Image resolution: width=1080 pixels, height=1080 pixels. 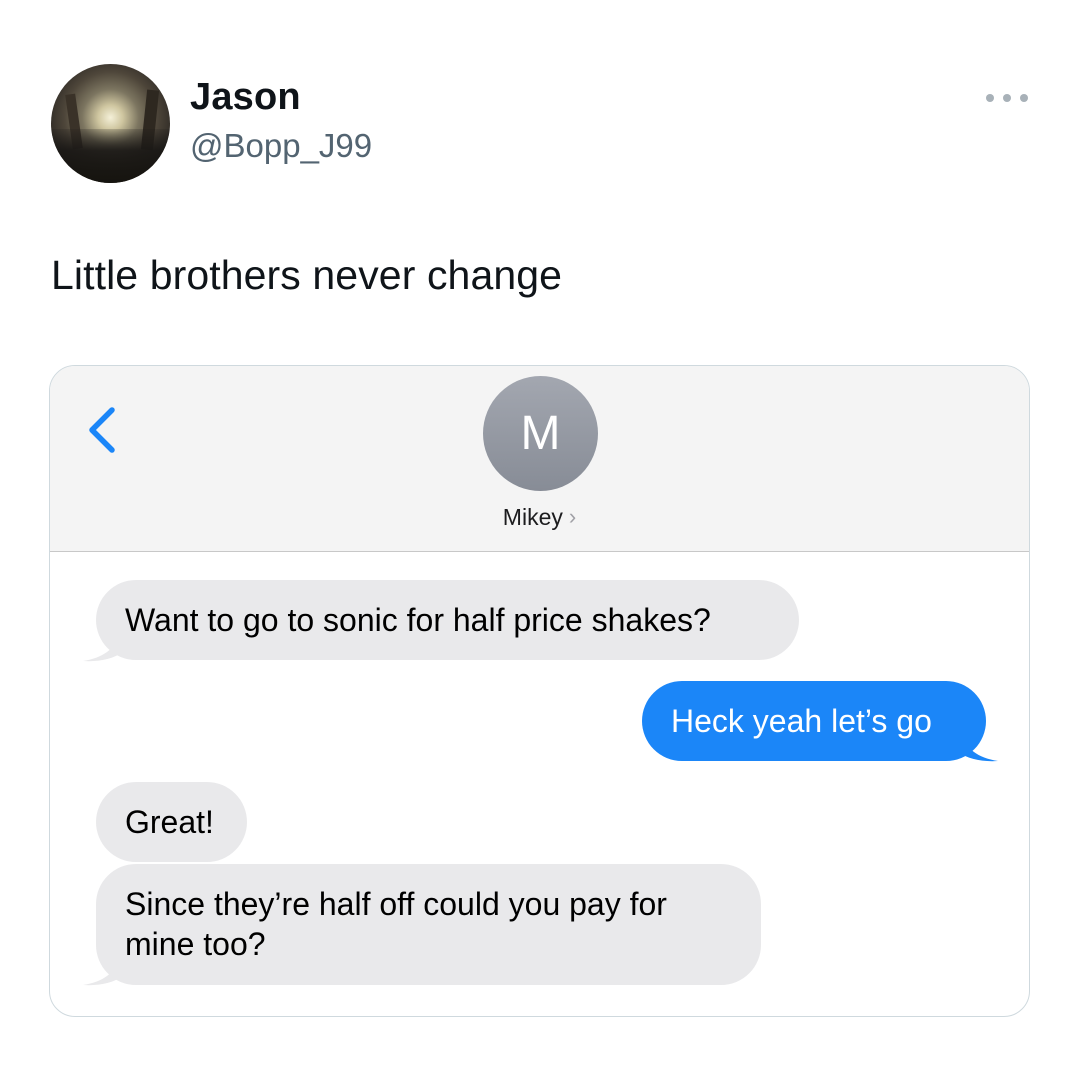 I want to click on chevron-left-icon, so click(x=102, y=430).